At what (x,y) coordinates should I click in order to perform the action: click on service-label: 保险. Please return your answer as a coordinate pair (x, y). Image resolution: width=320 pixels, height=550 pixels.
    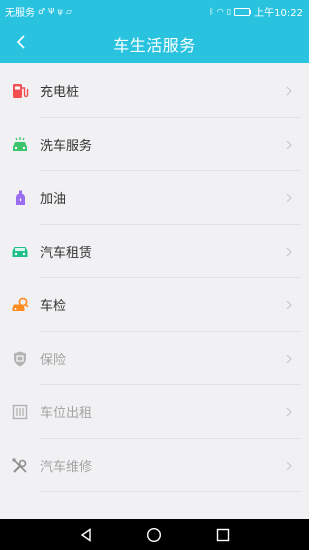
    Looking at the image, I should click on (53, 360).